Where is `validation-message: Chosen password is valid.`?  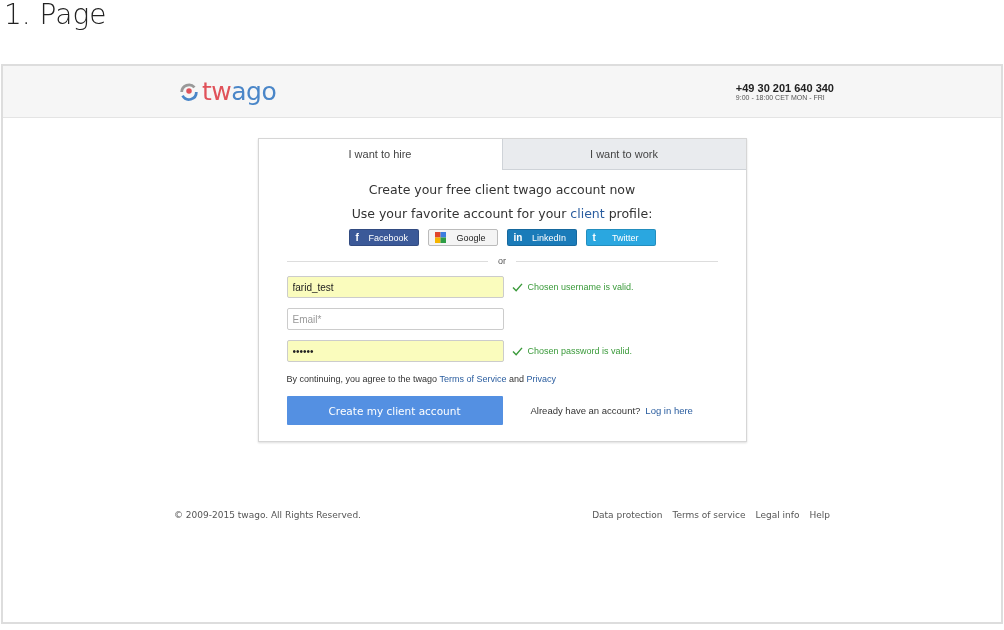 validation-message: Chosen password is valid. is located at coordinates (580, 351).